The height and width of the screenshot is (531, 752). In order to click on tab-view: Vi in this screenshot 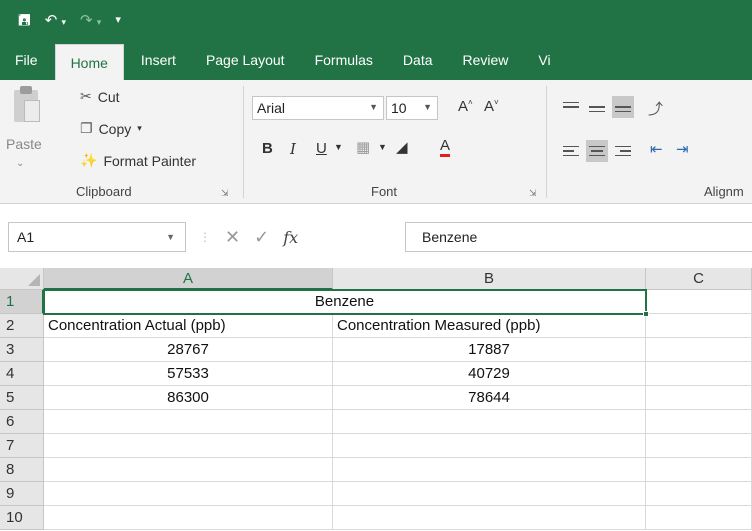, I will do `click(544, 60)`.